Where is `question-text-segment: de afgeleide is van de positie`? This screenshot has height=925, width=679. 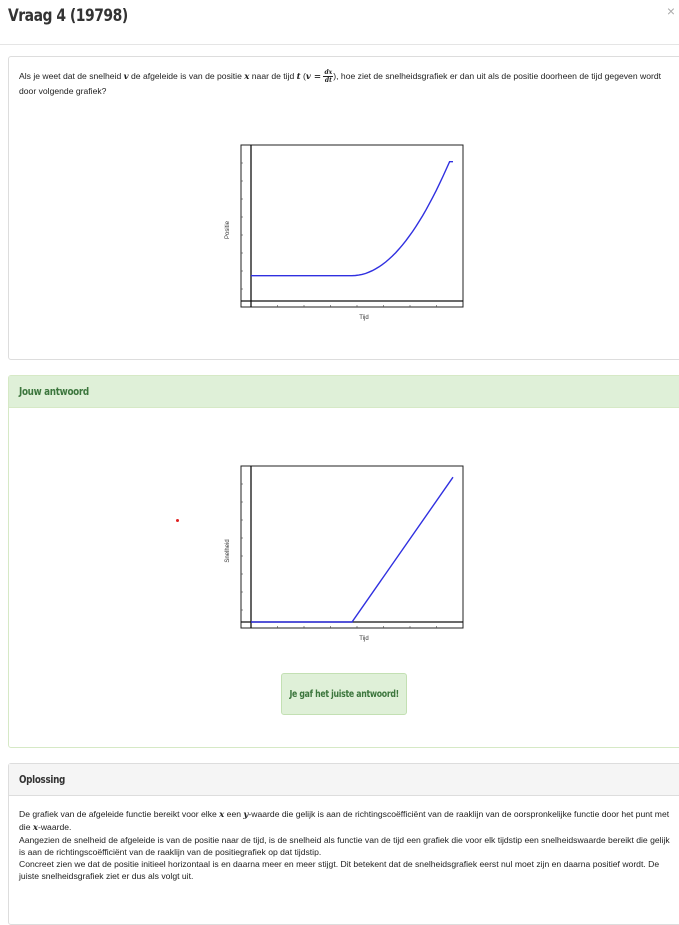
question-text-segment: de afgeleide is van de positie is located at coordinates (186, 76).